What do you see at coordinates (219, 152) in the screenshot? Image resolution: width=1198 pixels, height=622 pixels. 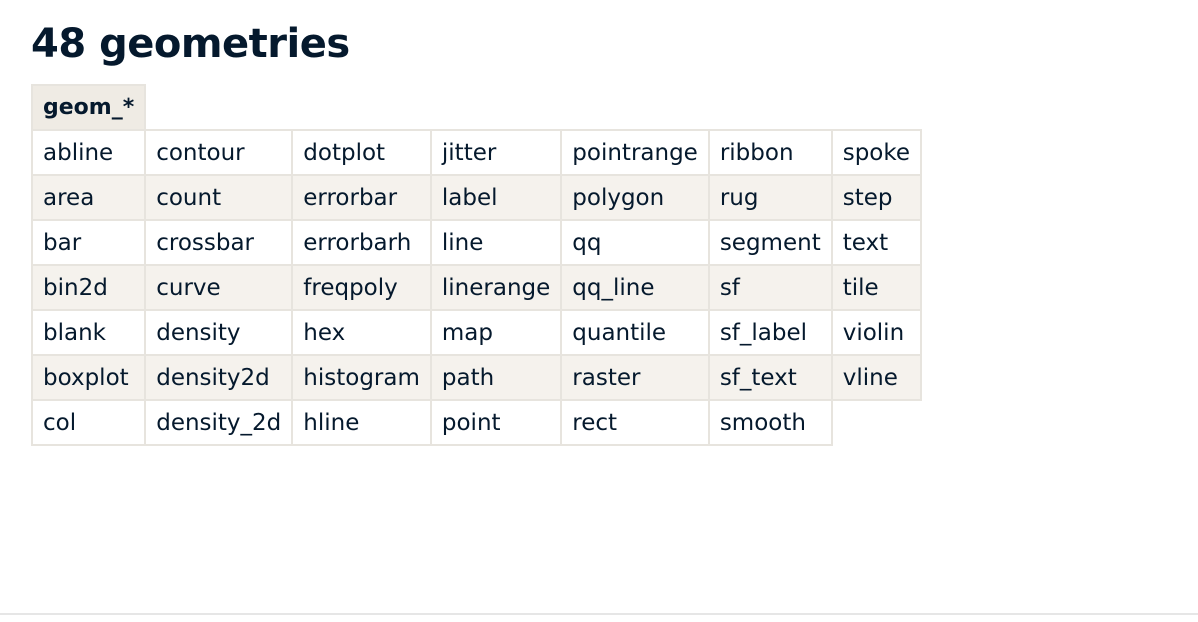 I see `table-cell: contour` at bounding box center [219, 152].